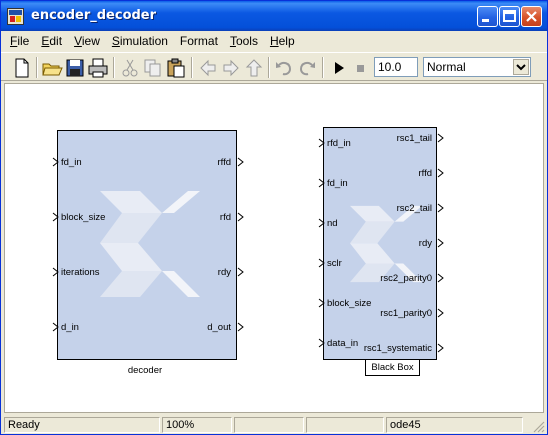  I want to click on undo-icon, so click(284, 68).